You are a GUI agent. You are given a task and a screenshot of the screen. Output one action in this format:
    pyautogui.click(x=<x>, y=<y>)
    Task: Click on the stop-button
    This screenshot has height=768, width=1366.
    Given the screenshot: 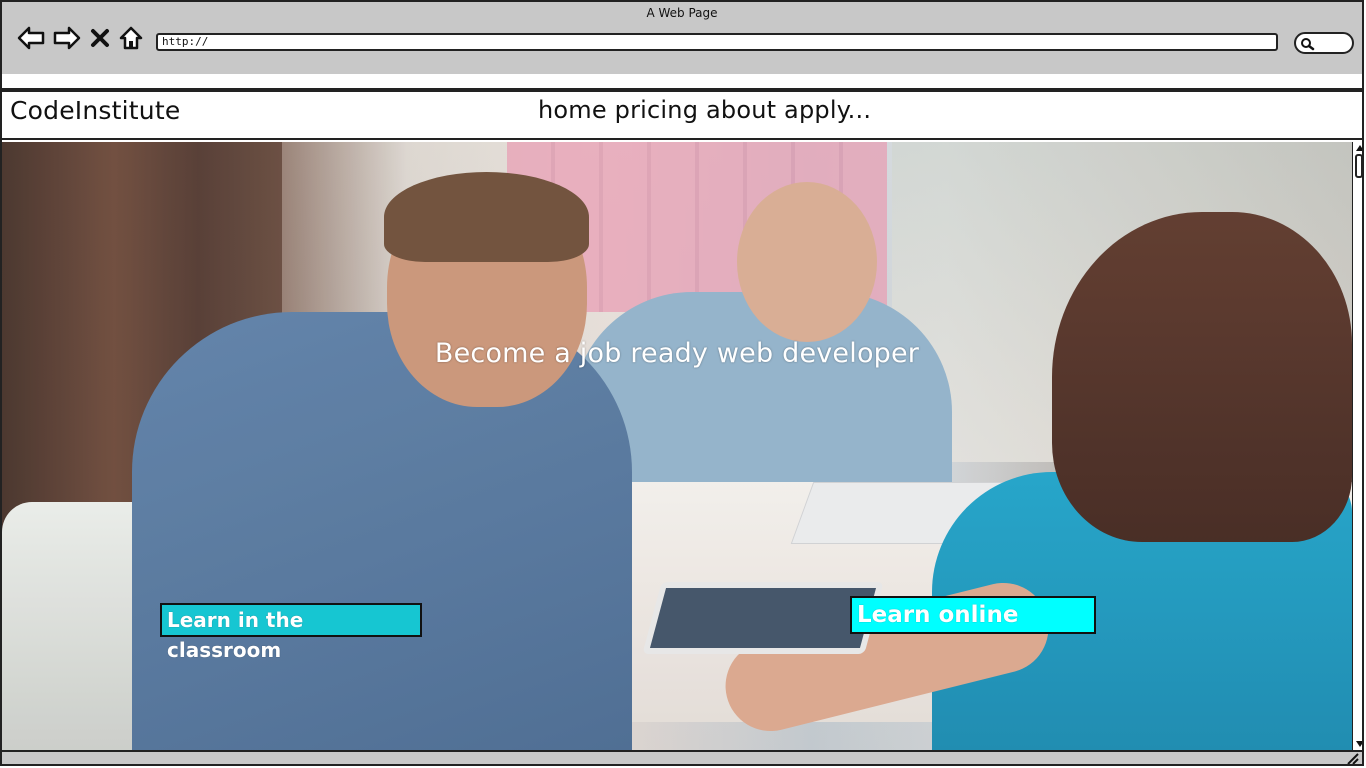 What is the action you would take?
    pyautogui.click(x=100, y=38)
    